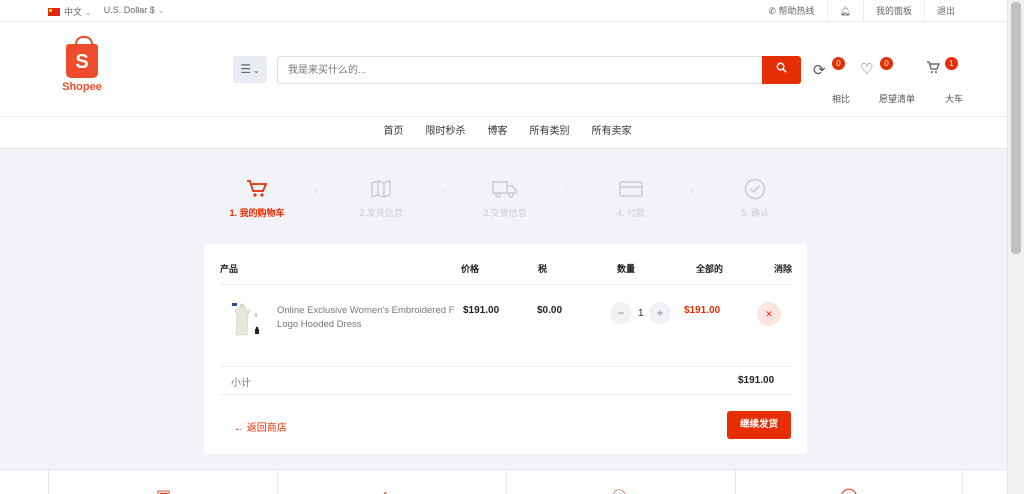  I want to click on wishlist-count-badge: 0, so click(886, 63).